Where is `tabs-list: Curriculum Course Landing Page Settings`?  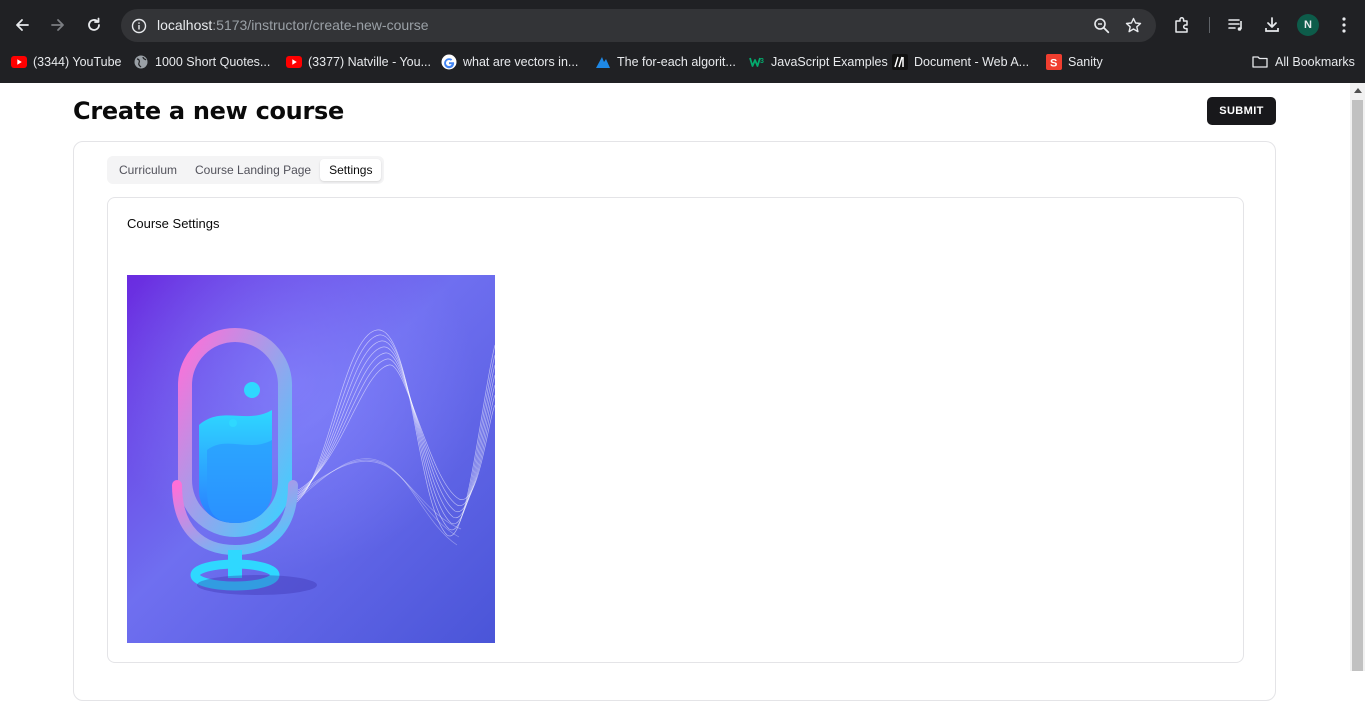
tabs-list: Curriculum Course Landing Page Settings is located at coordinates (246, 170).